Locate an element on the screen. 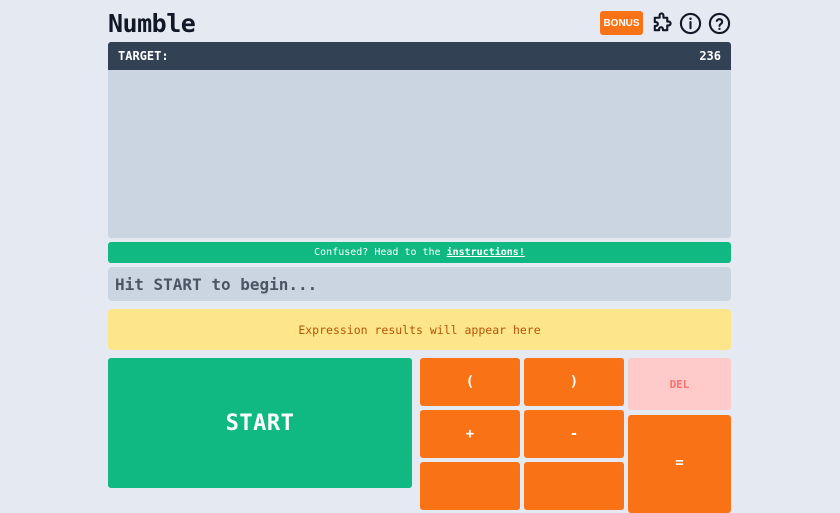 The image size is (840, 513). results-text: Expression results will appear here is located at coordinates (419, 329).